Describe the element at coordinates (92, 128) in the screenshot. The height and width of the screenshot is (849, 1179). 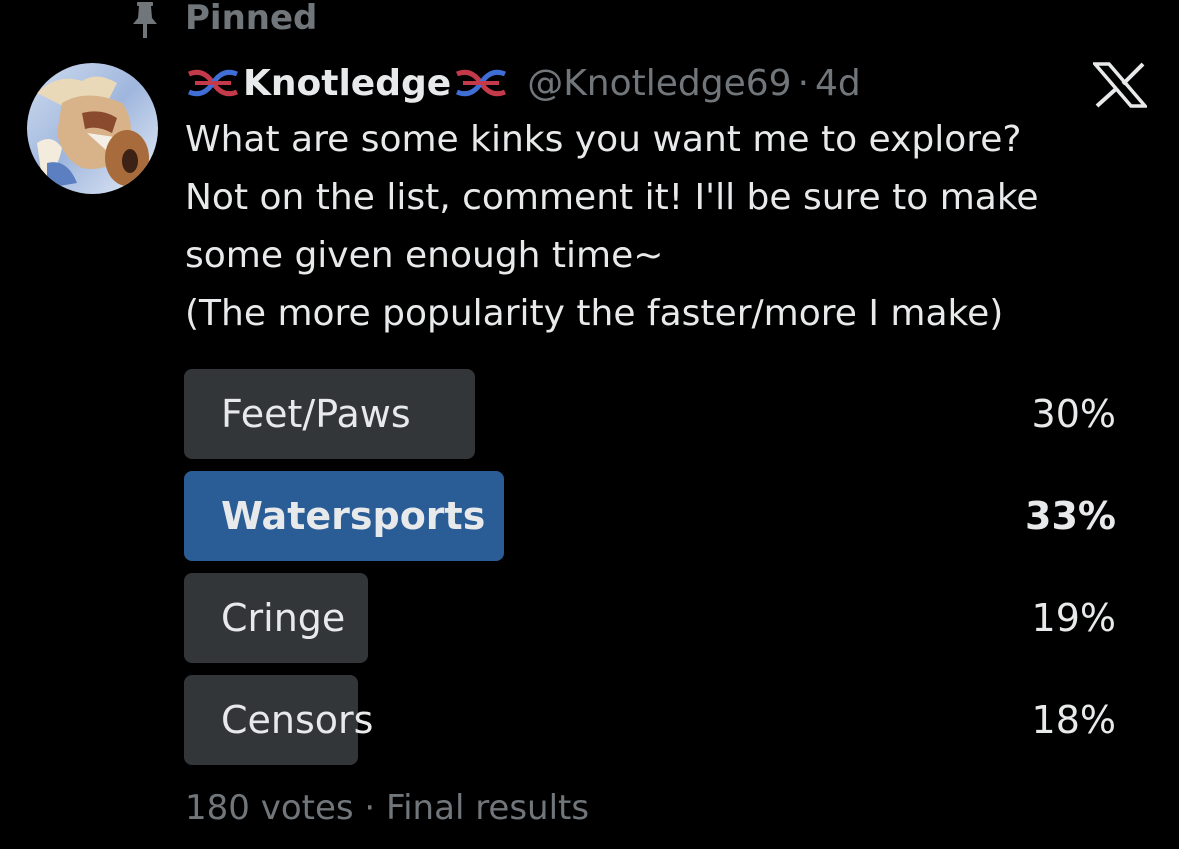
I see `avatar` at that location.